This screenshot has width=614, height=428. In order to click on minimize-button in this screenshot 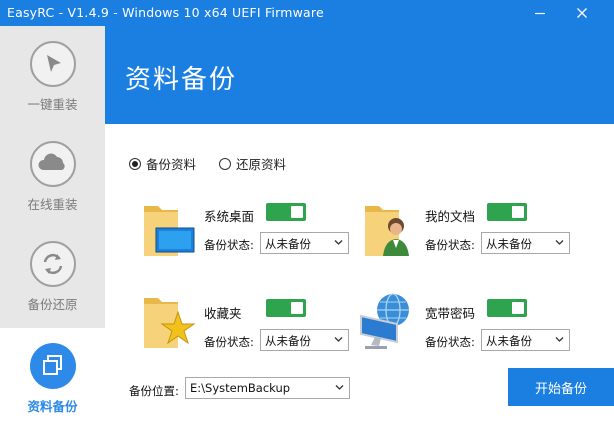, I will do `click(540, 13)`.